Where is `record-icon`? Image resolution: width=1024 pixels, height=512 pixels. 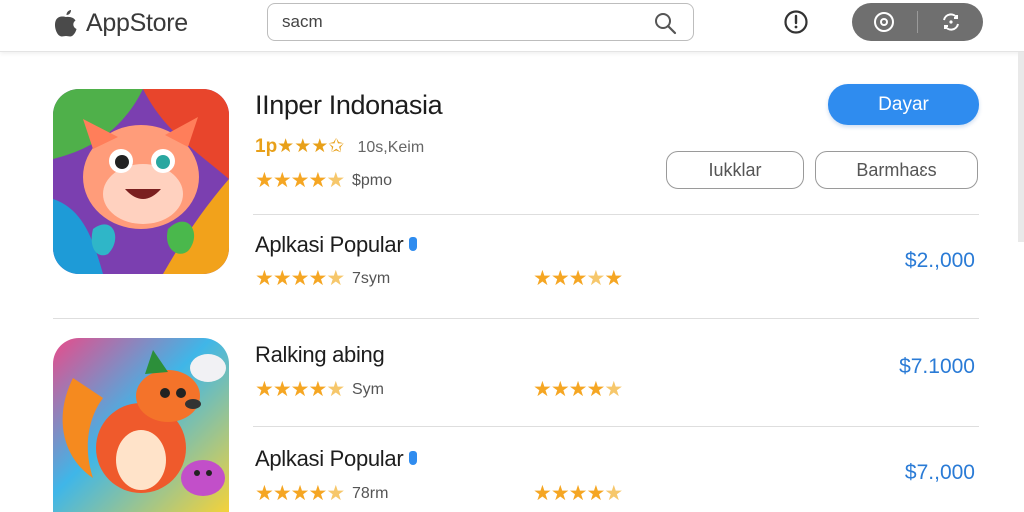
record-icon is located at coordinates (884, 22).